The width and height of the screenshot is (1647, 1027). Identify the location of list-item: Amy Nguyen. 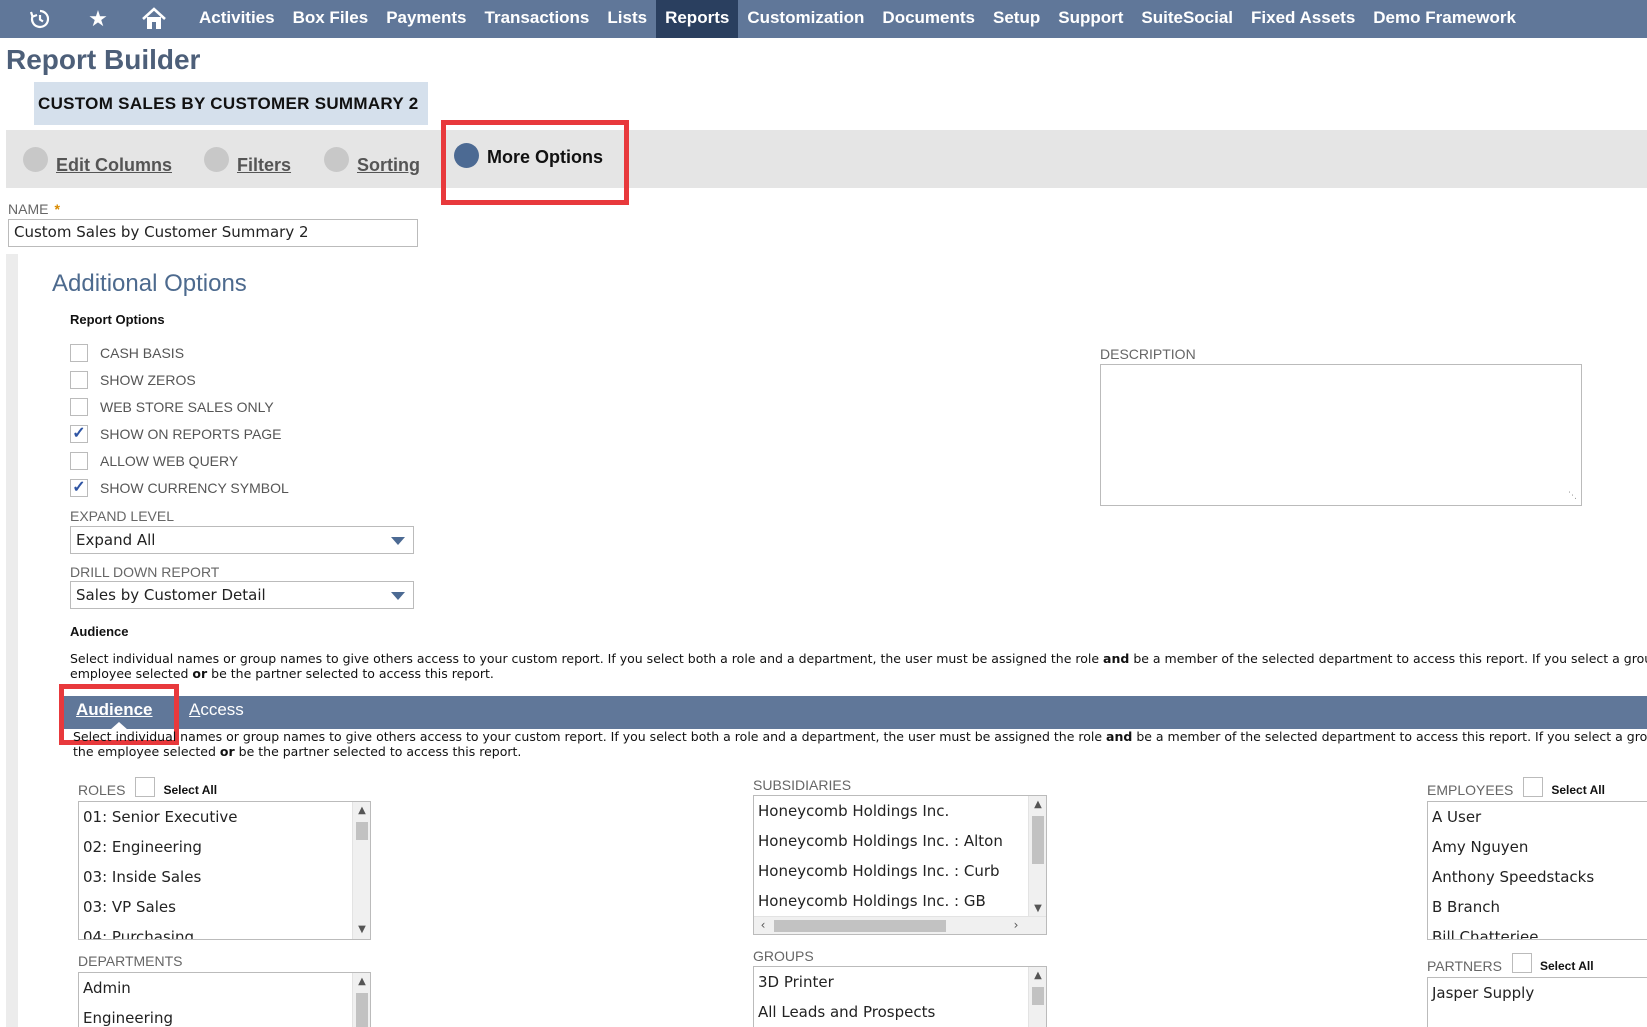
(1537, 847).